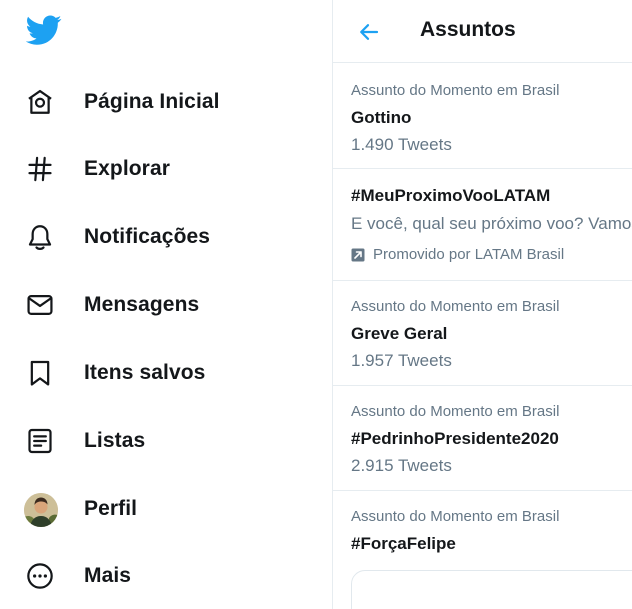 The image size is (632, 609). What do you see at coordinates (147, 236) in the screenshot?
I see `nav-label-notifications: Notificações` at bounding box center [147, 236].